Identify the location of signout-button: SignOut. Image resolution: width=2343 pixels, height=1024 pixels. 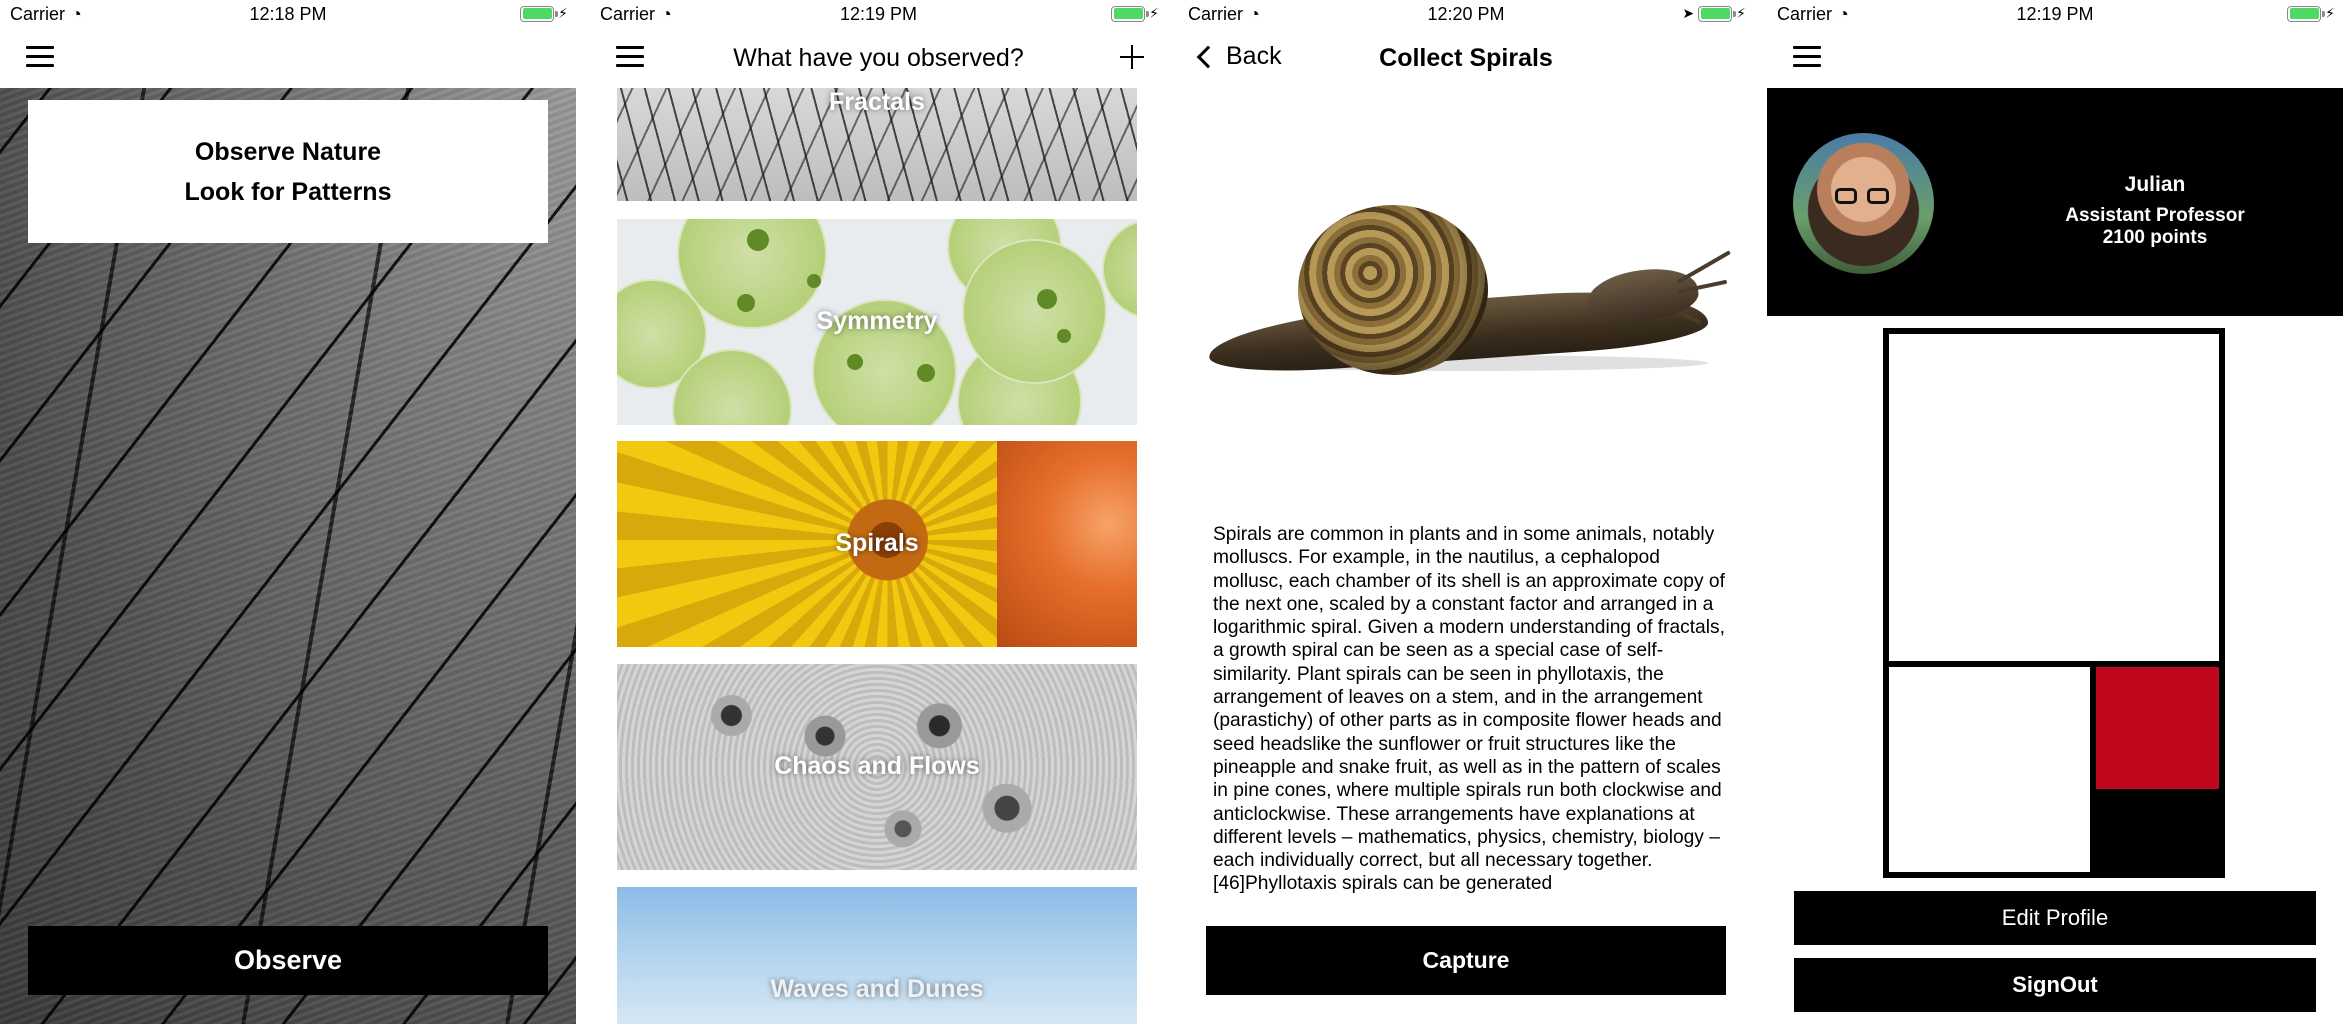
(2055, 985).